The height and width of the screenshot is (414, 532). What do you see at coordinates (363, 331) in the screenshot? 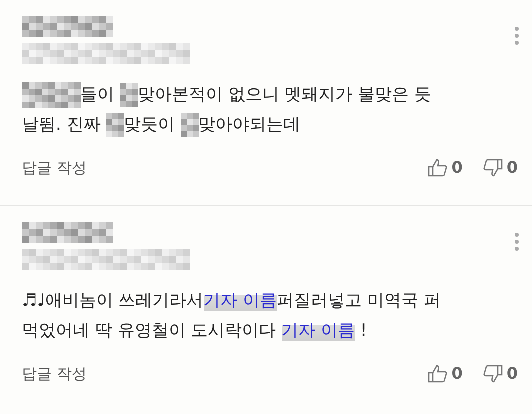
I see `comment-text: !` at bounding box center [363, 331].